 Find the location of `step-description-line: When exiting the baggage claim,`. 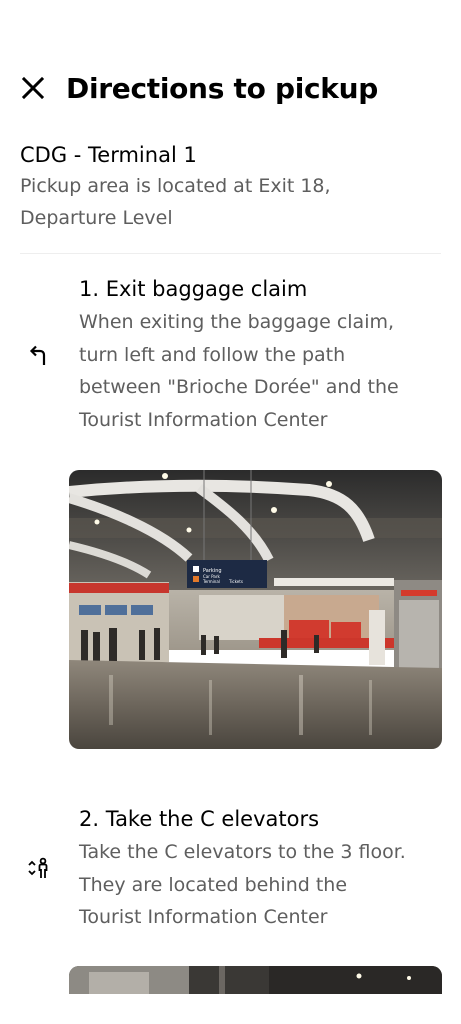

step-description-line: When exiting the baggage claim, is located at coordinates (237, 322).